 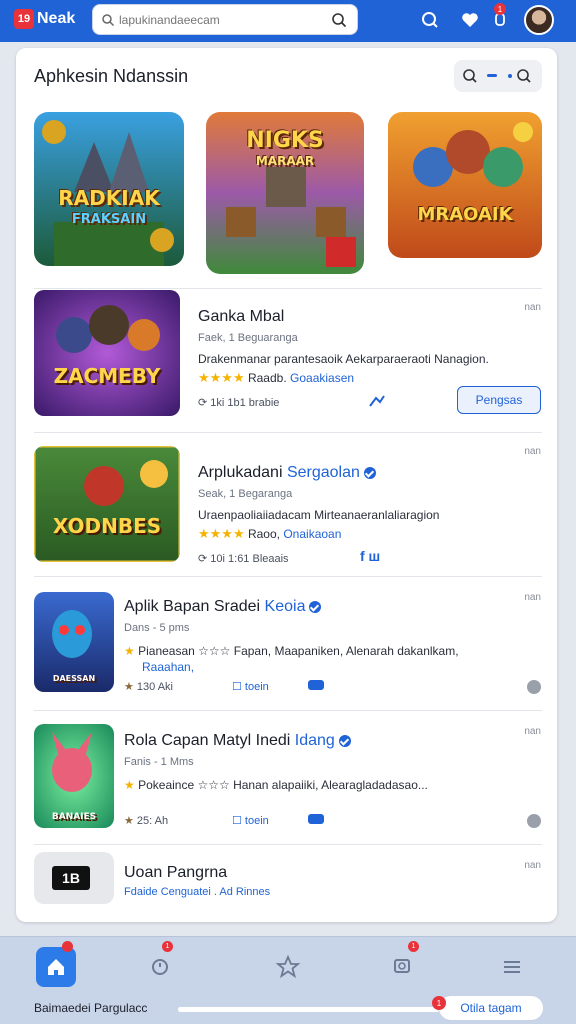 I want to click on app-icon: 1B, so click(x=74, y=878).